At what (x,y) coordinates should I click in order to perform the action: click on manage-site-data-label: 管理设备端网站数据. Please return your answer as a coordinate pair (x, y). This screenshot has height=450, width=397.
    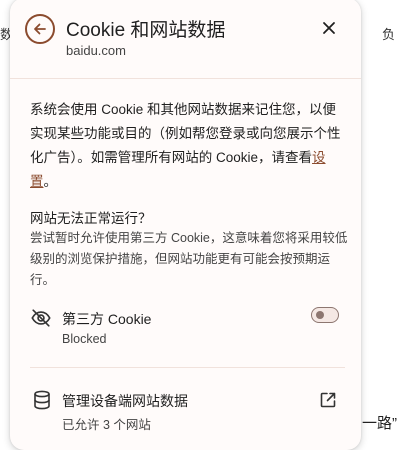
    Looking at the image, I should click on (125, 401).